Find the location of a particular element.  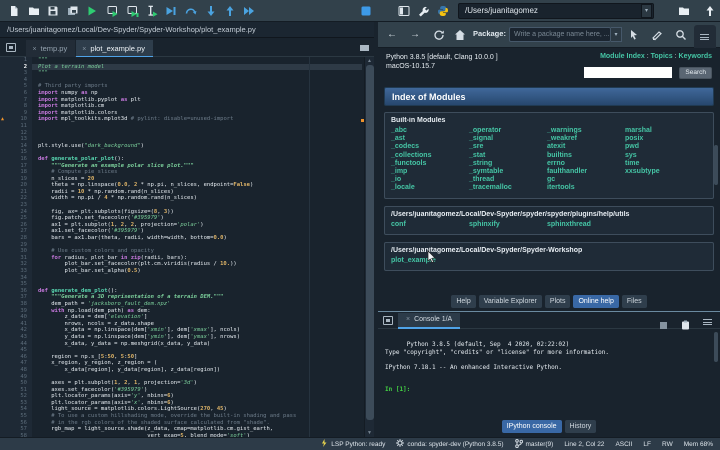

tab-history: History is located at coordinates (580, 426).